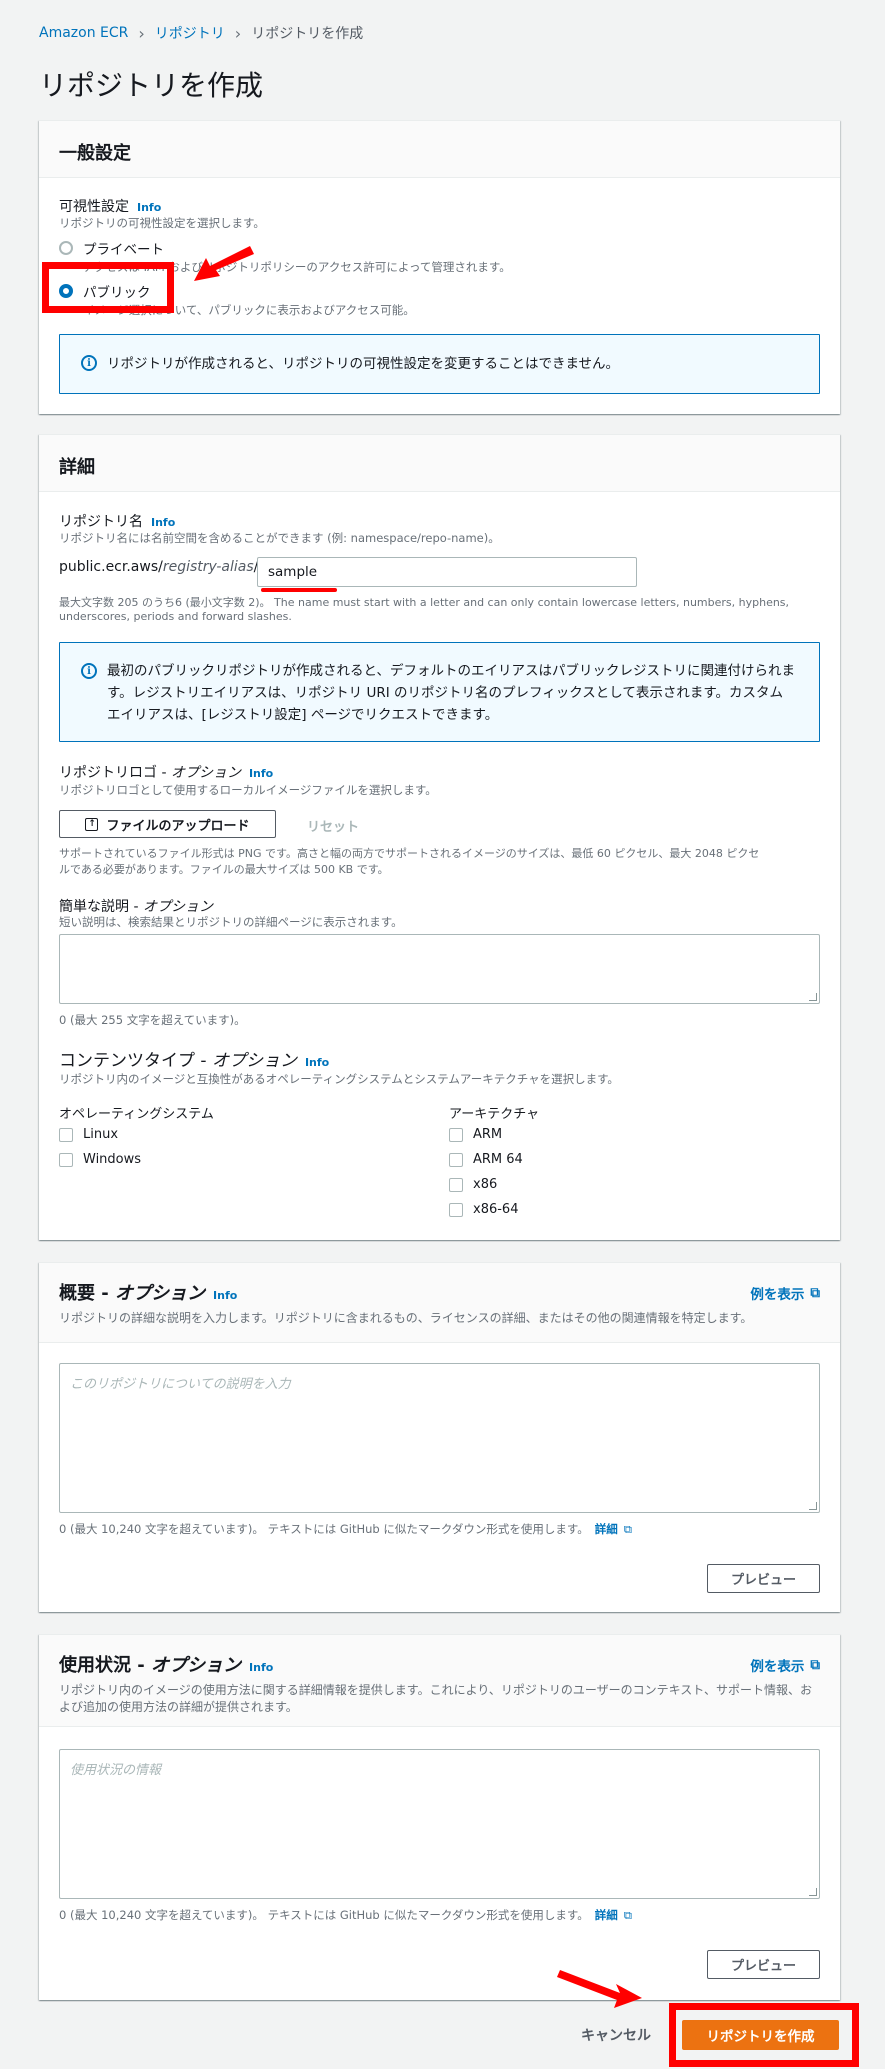 This screenshot has width=885, height=2069. I want to click on arrow-to-public-icon, so click(224, 263).